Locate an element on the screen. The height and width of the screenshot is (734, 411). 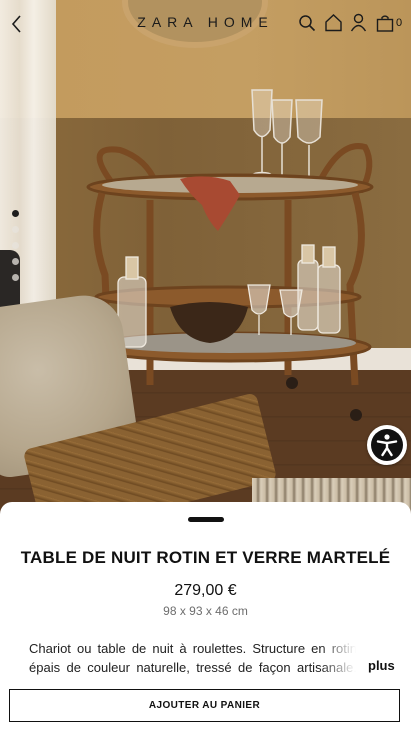
product-price: 279,00 € is located at coordinates (205, 590).